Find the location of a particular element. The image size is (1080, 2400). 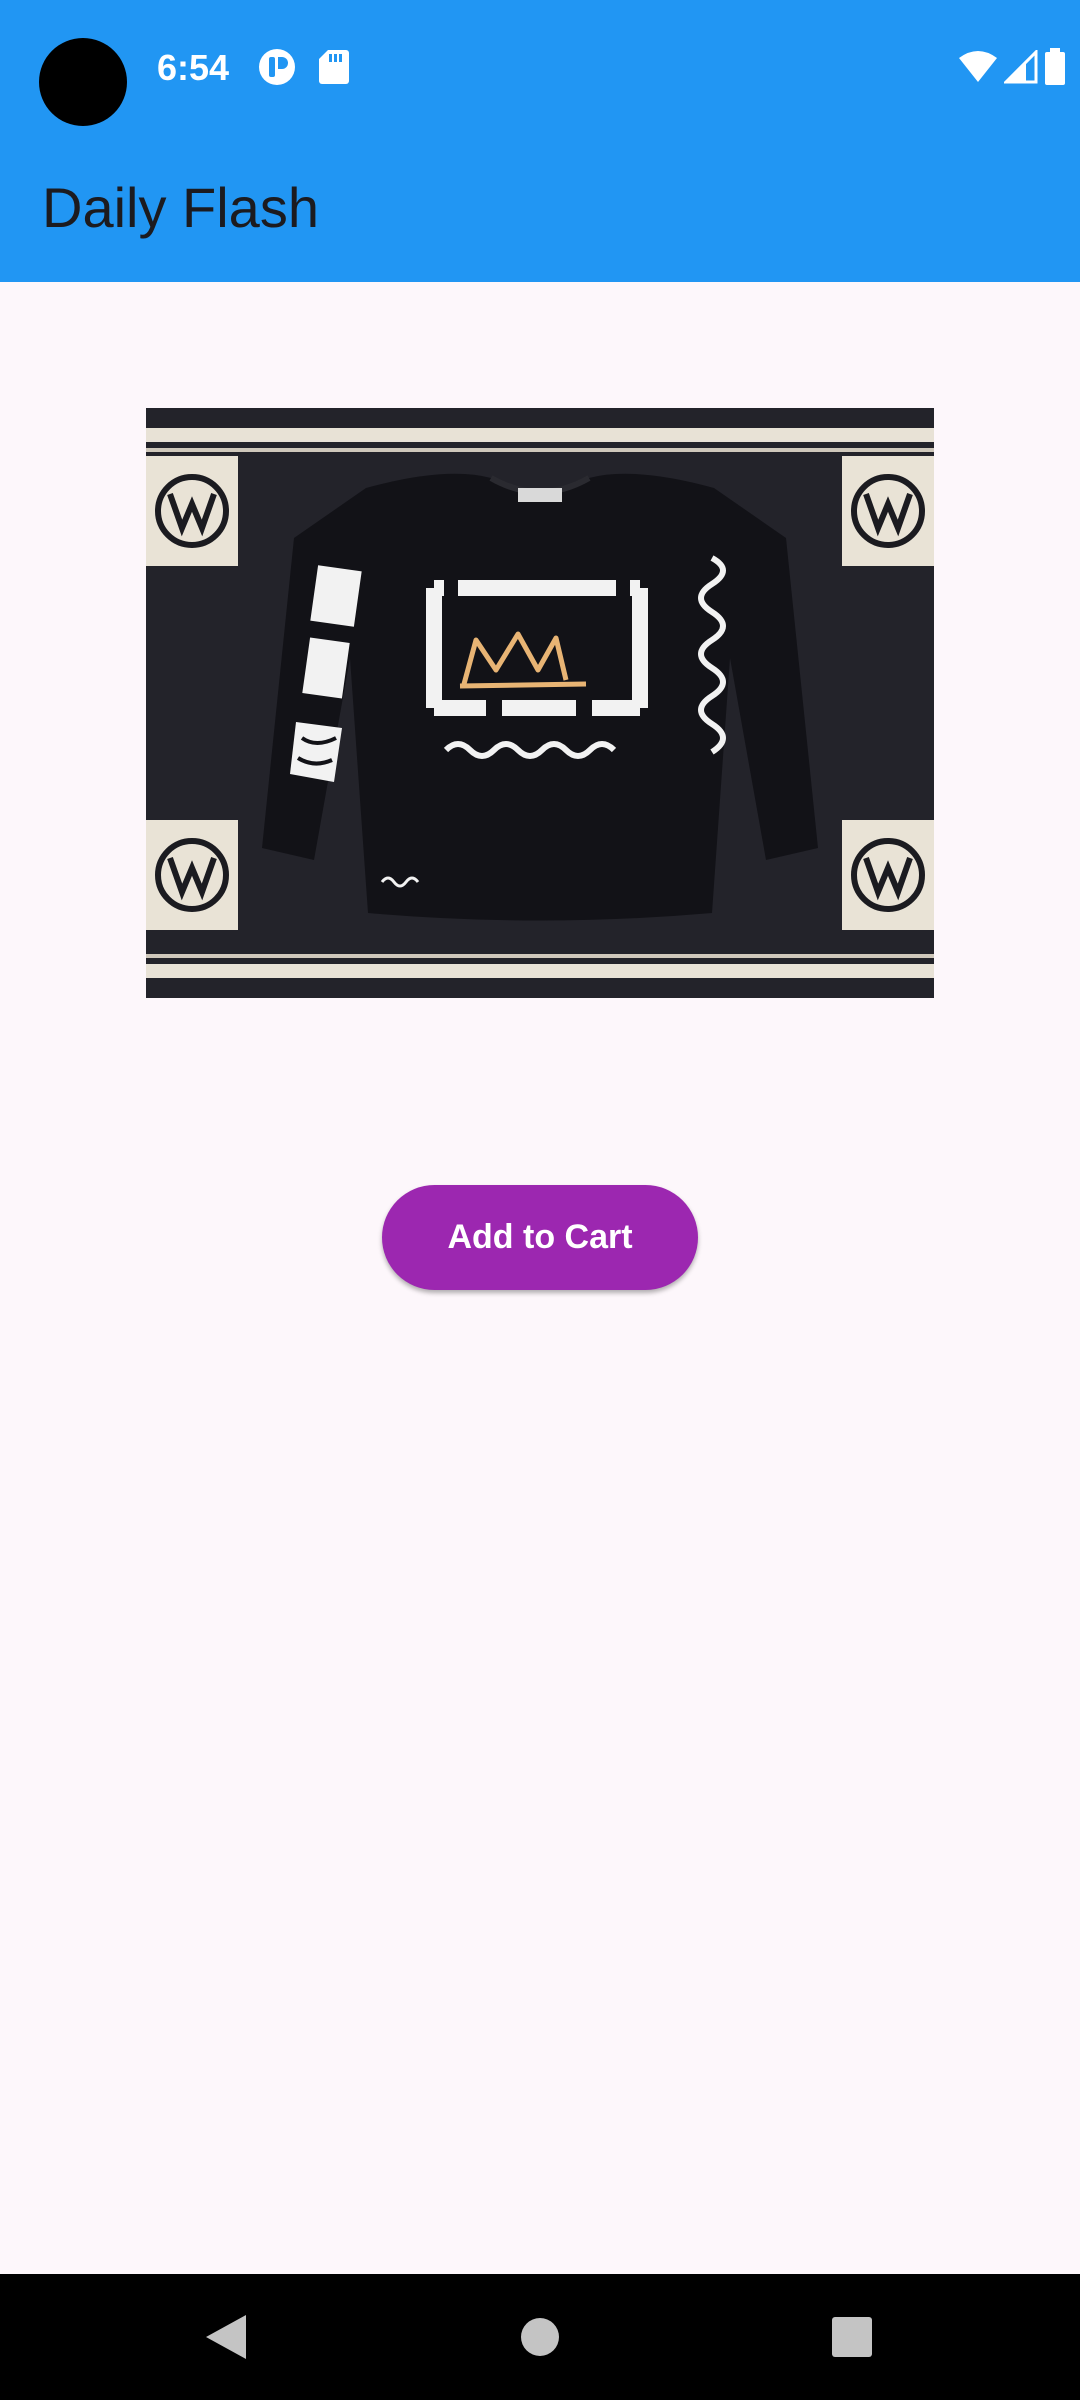

back-icon is located at coordinates (226, 2337).